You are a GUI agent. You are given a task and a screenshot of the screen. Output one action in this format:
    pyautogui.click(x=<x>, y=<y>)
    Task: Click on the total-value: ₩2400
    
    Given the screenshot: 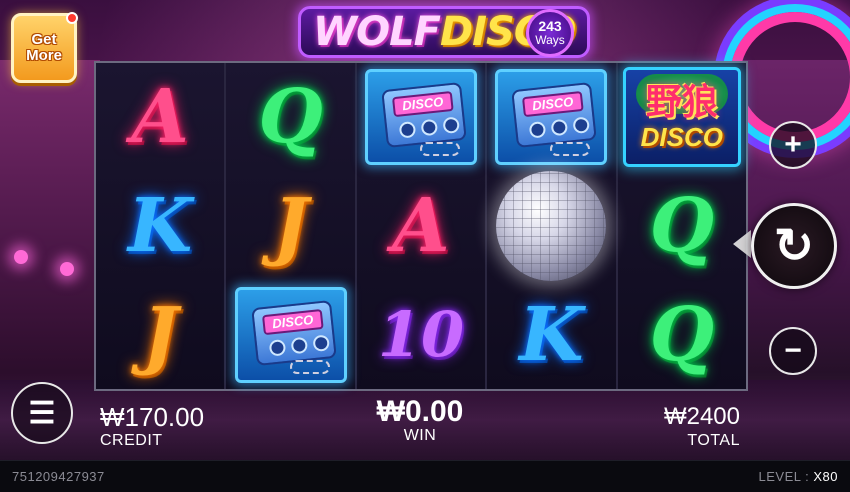 What is the action you would take?
    pyautogui.click(x=701, y=416)
    